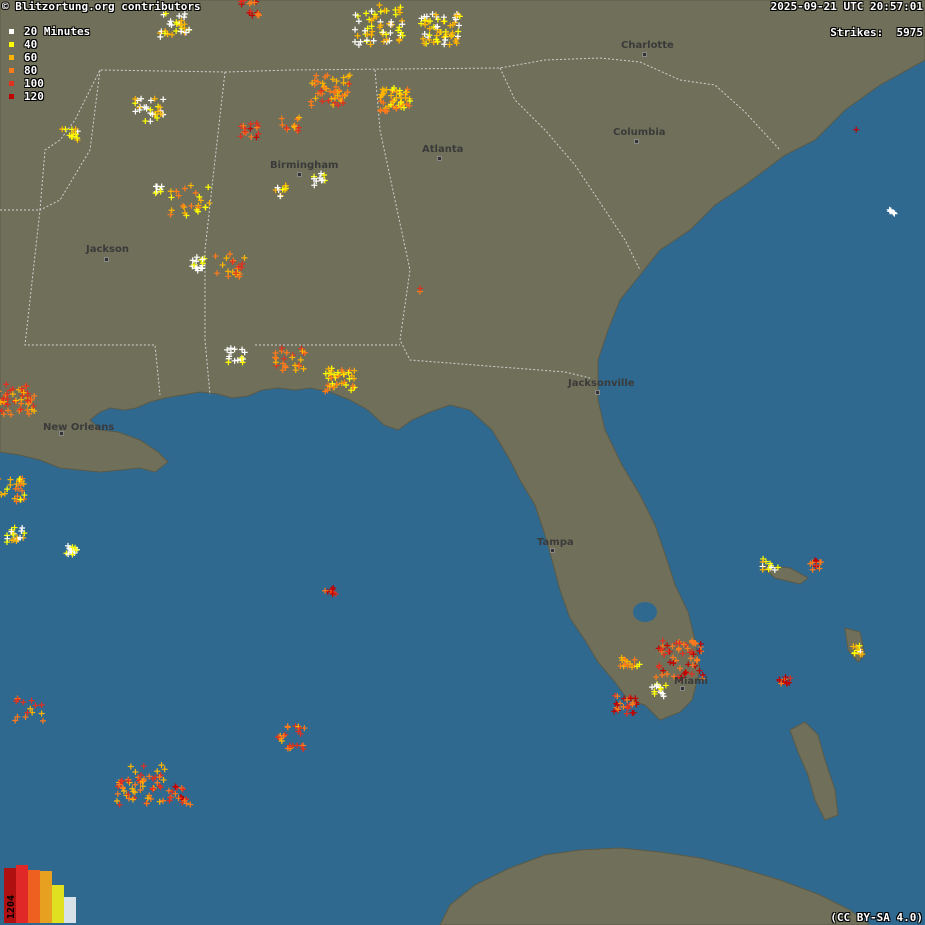  Describe the element at coordinates (846, 6) in the screenshot. I see `timestamp-text: 2025-09-21 UTC 20:57:01` at that location.